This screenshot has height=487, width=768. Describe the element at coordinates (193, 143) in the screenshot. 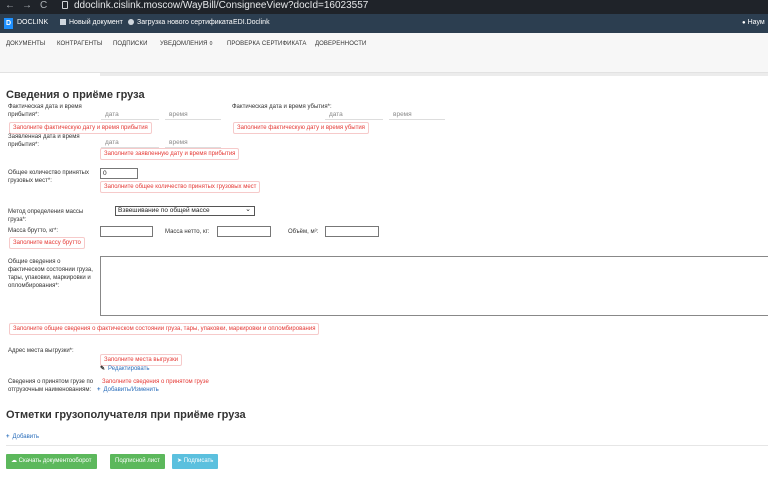

I see `declared-arrival-time-input: время` at that location.